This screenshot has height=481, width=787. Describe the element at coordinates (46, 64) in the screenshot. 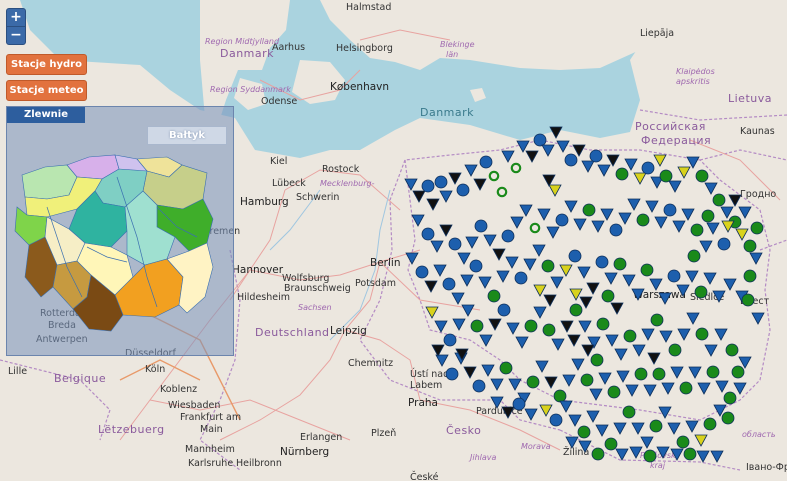

I see `hydro-stations-button: Stacje hydro` at that location.